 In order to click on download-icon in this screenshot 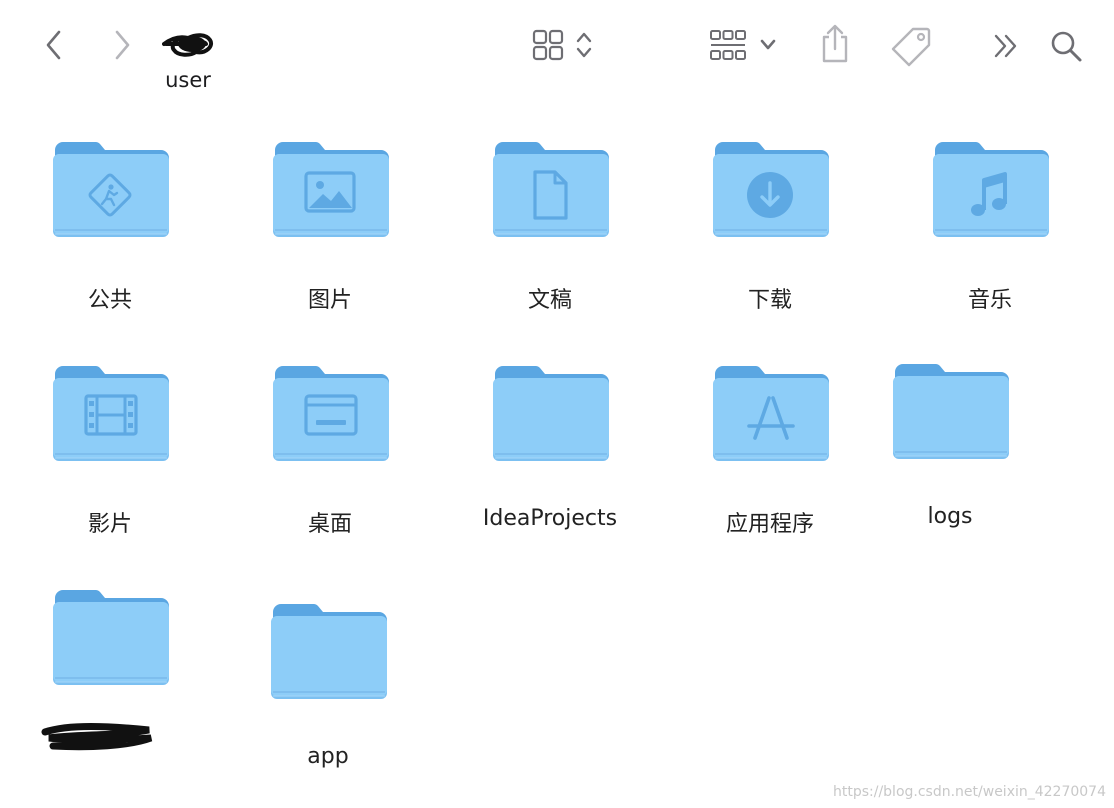, I will do `click(771, 194)`.